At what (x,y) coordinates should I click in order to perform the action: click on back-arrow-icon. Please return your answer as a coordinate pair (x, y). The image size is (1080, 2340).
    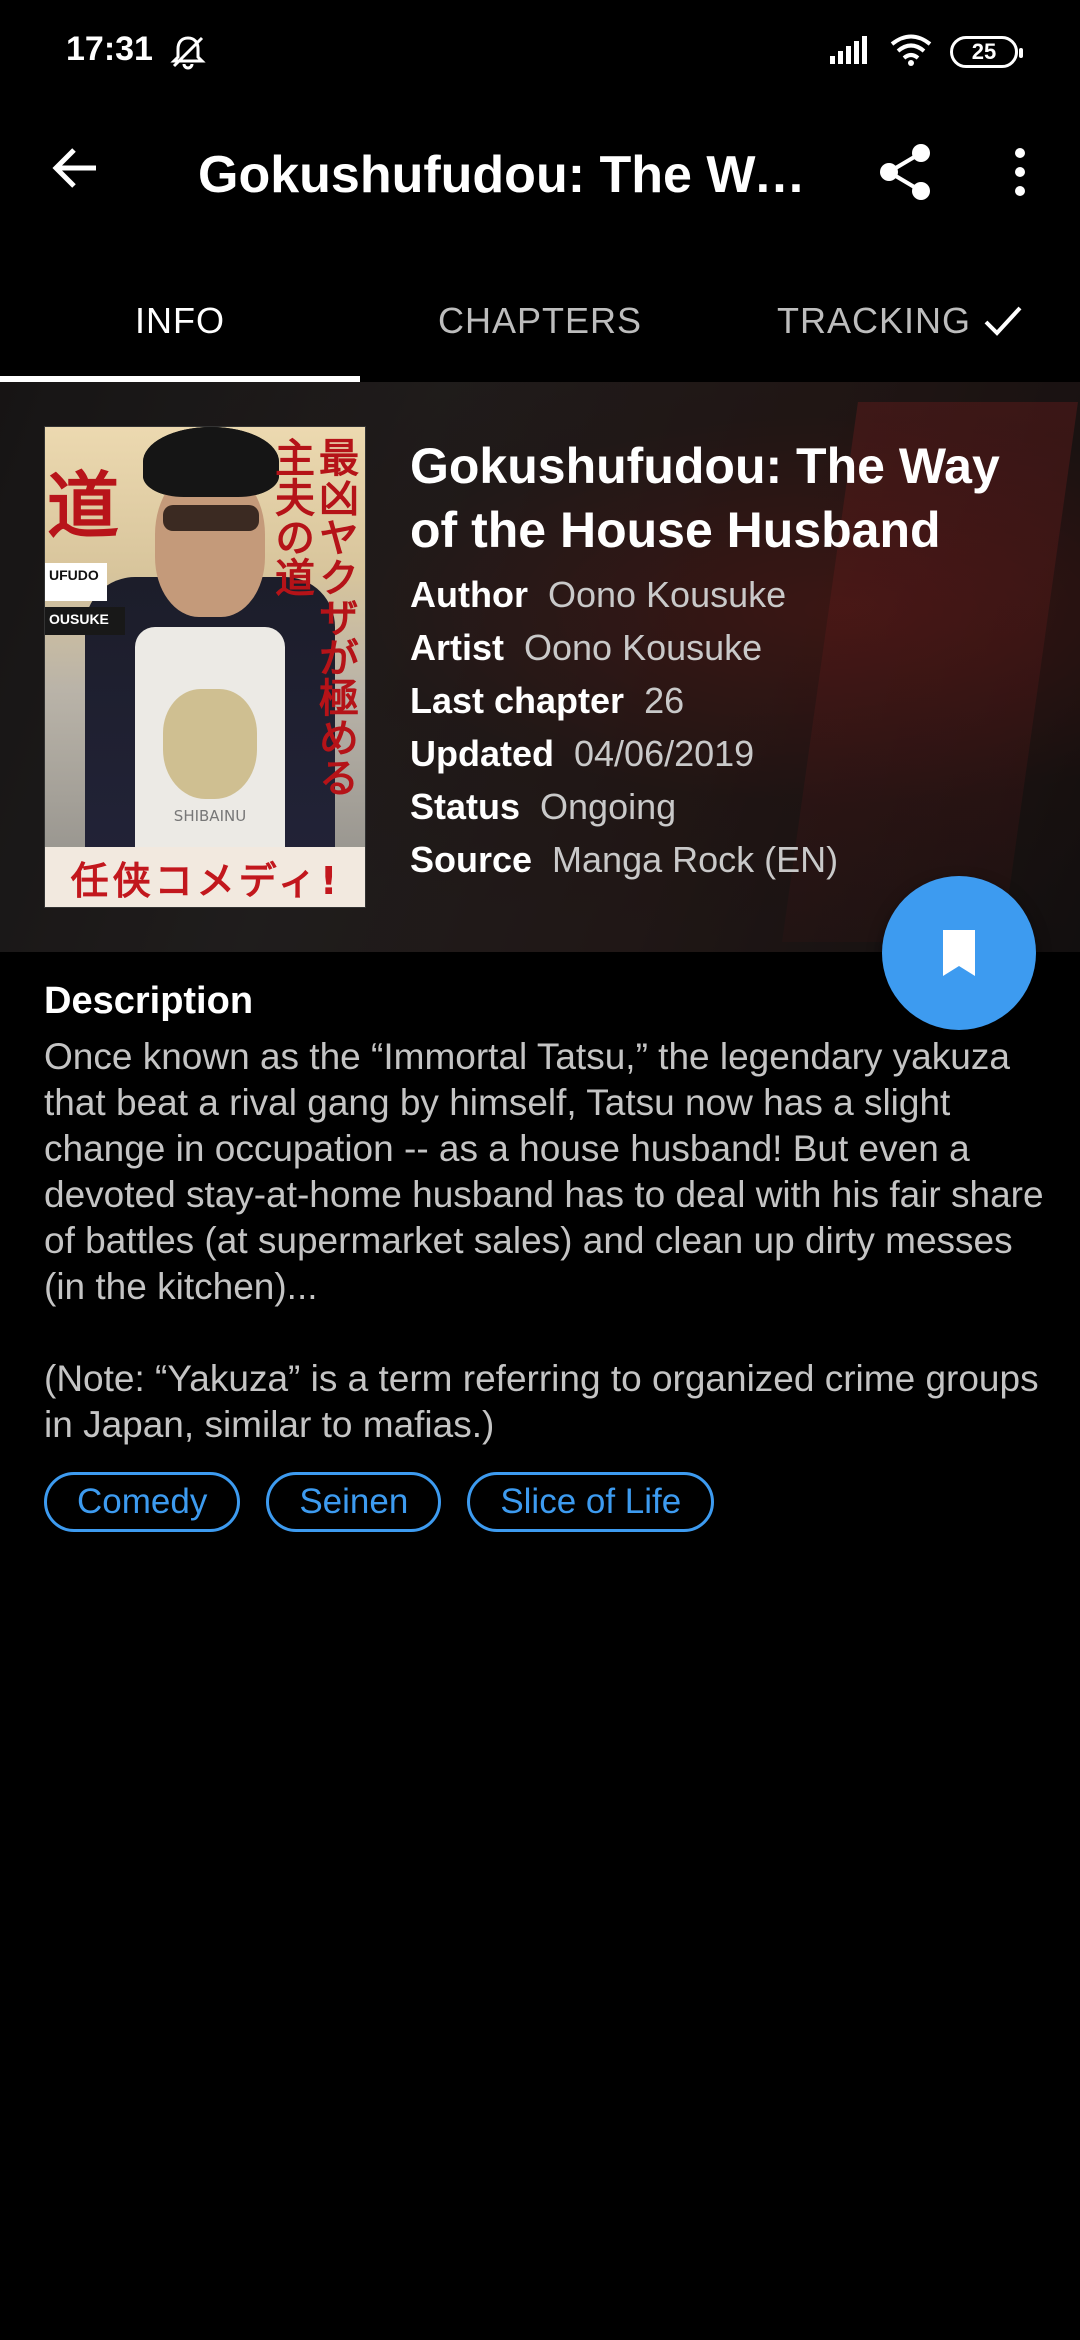
    Looking at the image, I should click on (74, 168).